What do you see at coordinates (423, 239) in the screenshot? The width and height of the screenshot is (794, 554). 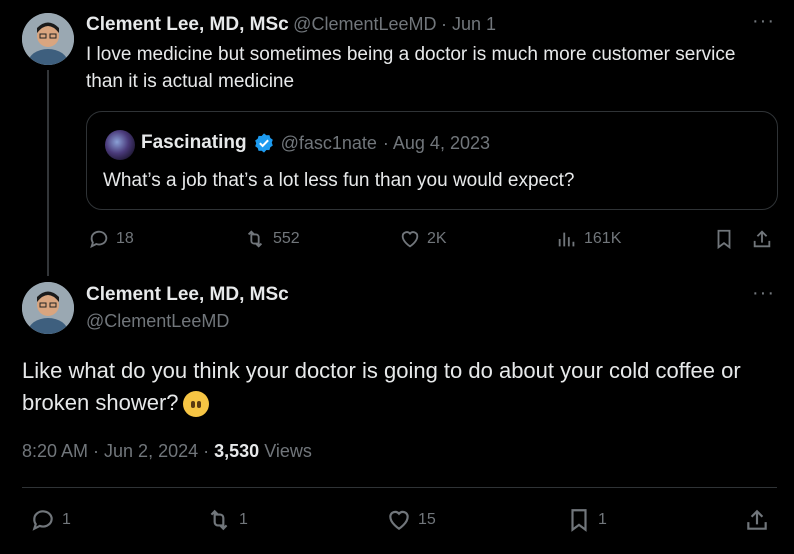 I see `parent-like-button: 2K` at bounding box center [423, 239].